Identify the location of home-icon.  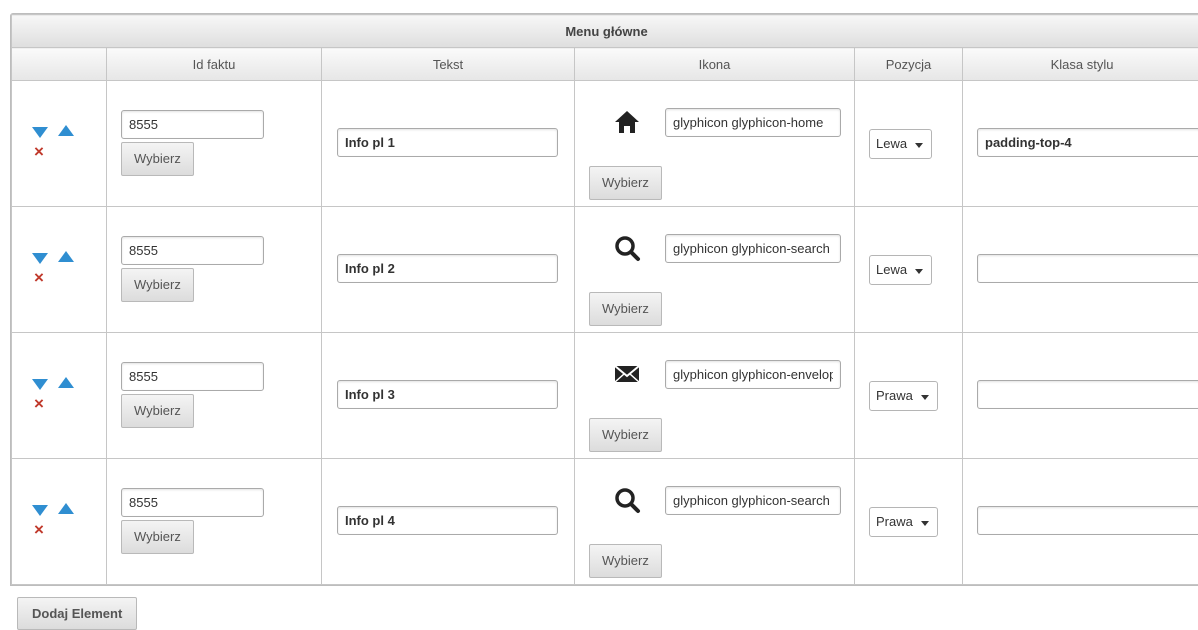
(627, 122).